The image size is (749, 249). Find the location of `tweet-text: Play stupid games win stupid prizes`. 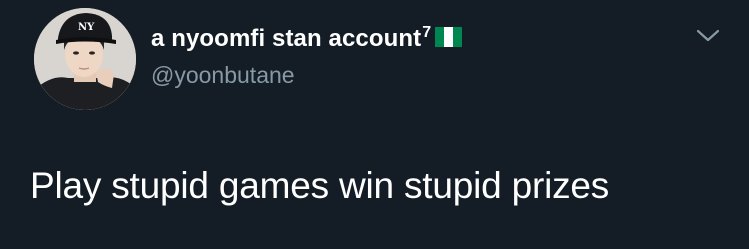

tweet-text: Play stupid games win stupid prizes is located at coordinates (320, 185).